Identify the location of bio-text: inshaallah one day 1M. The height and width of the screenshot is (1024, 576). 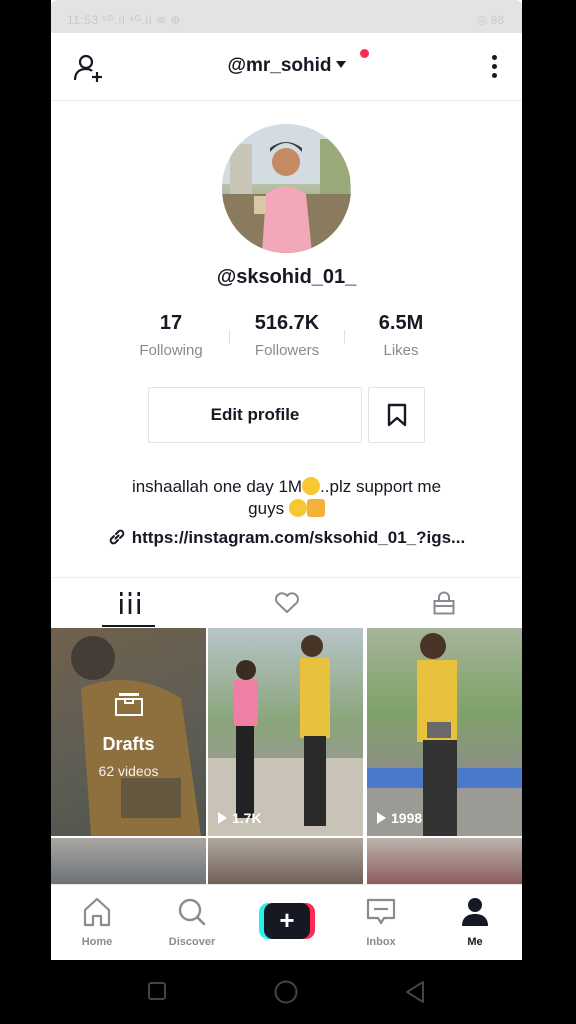
(217, 486).